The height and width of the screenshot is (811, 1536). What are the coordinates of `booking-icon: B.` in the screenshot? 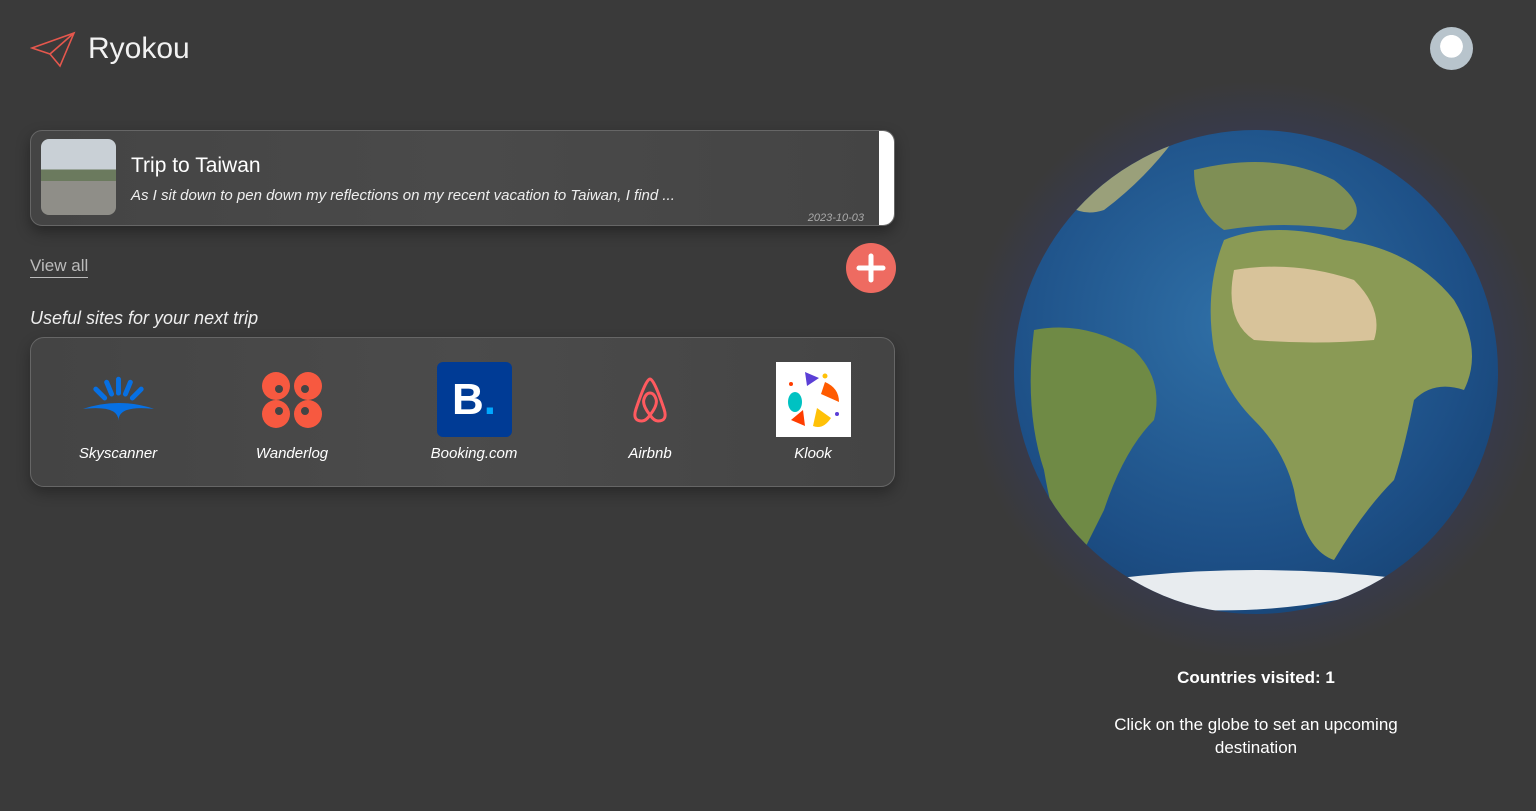 It's located at (473, 399).